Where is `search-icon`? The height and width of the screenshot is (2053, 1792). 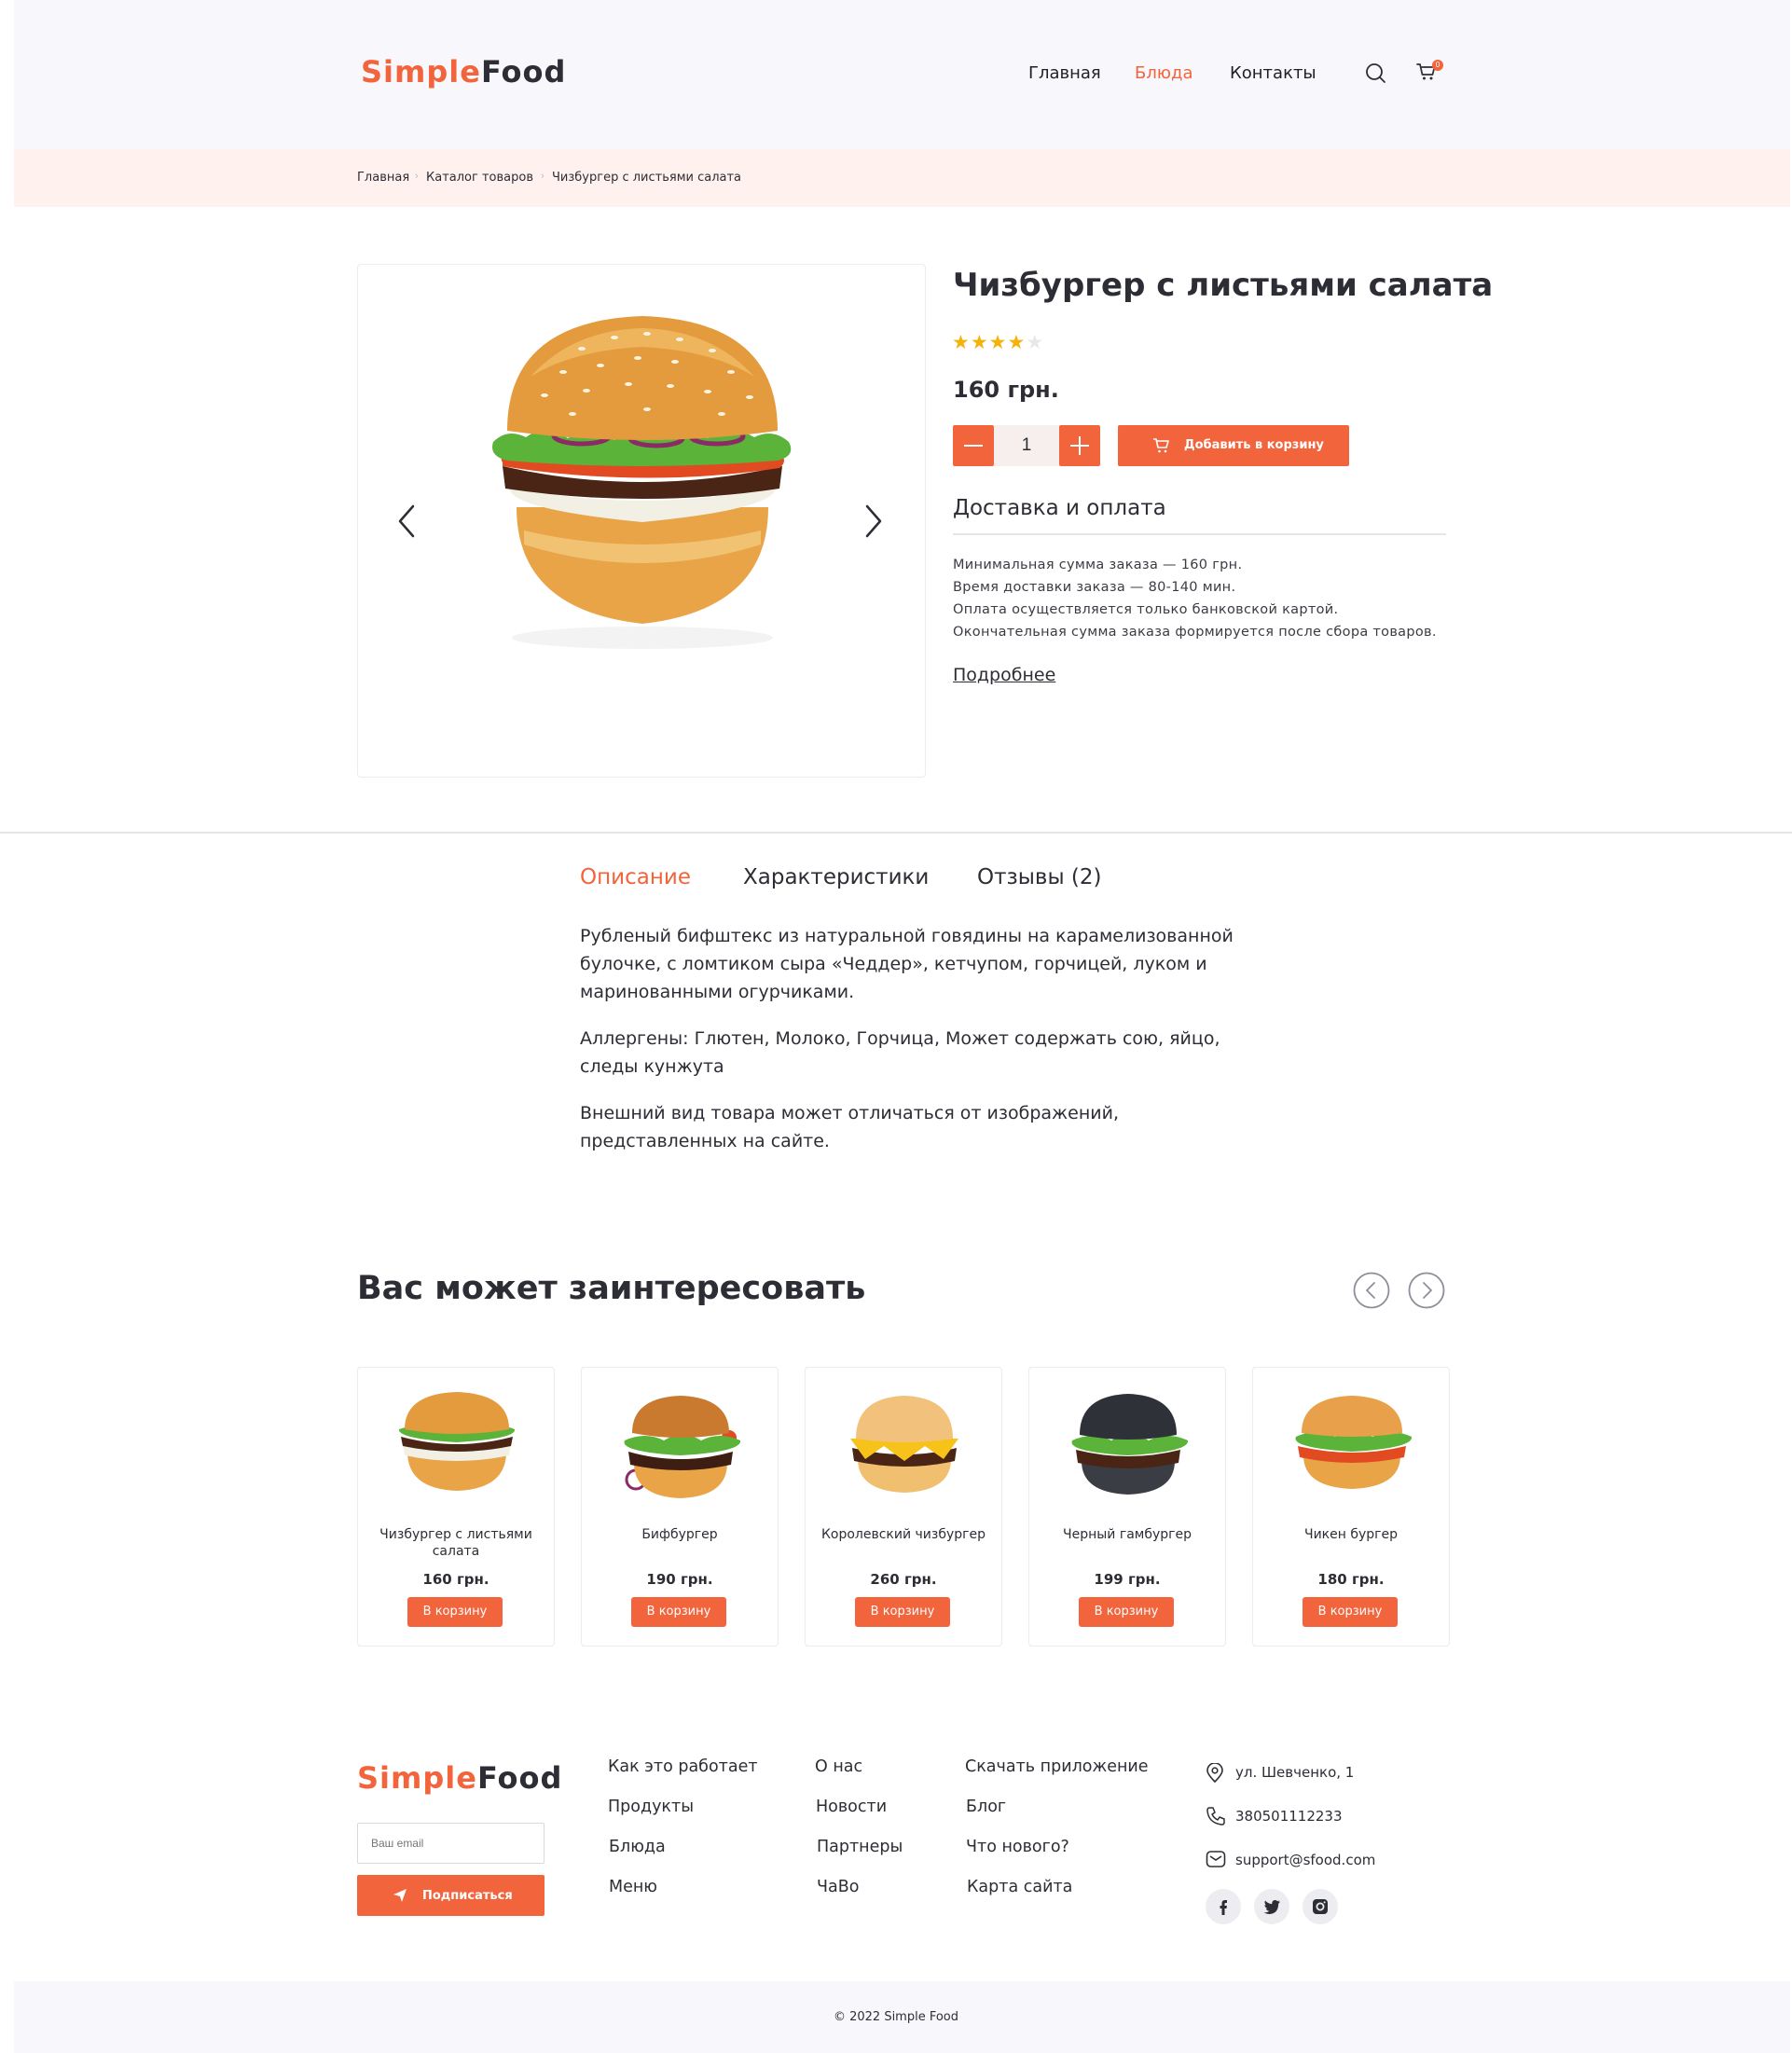
search-icon is located at coordinates (1375, 73).